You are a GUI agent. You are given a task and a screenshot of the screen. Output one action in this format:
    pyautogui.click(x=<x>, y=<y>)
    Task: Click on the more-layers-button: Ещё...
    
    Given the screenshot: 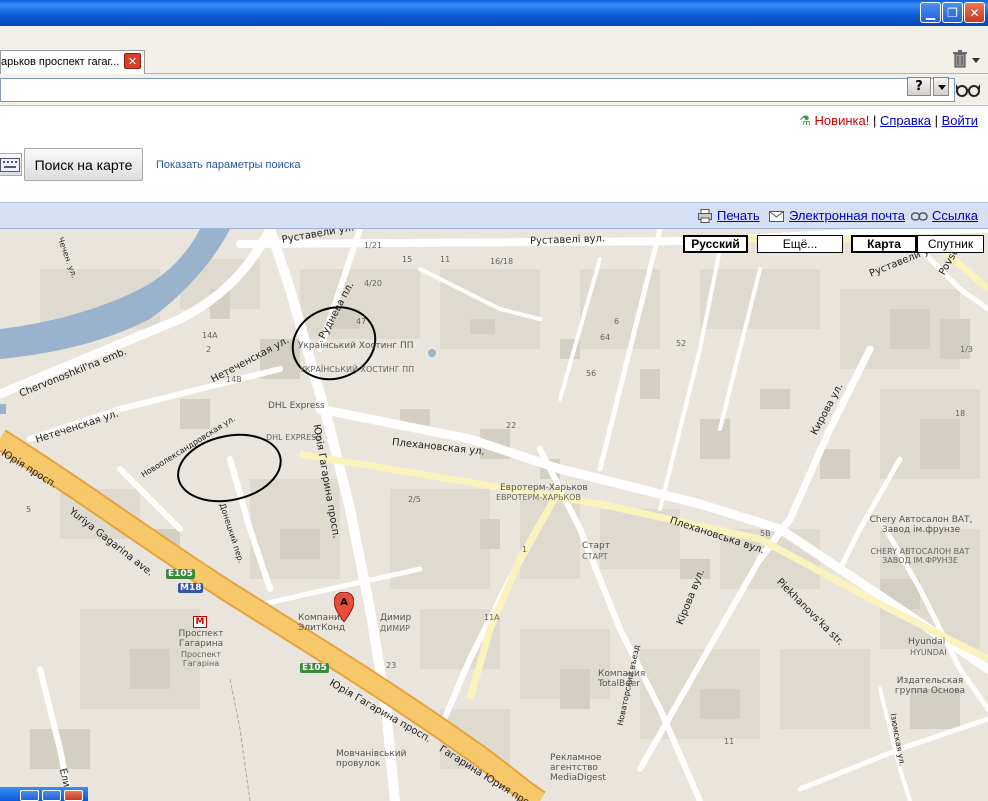 What is the action you would take?
    pyautogui.click(x=800, y=244)
    